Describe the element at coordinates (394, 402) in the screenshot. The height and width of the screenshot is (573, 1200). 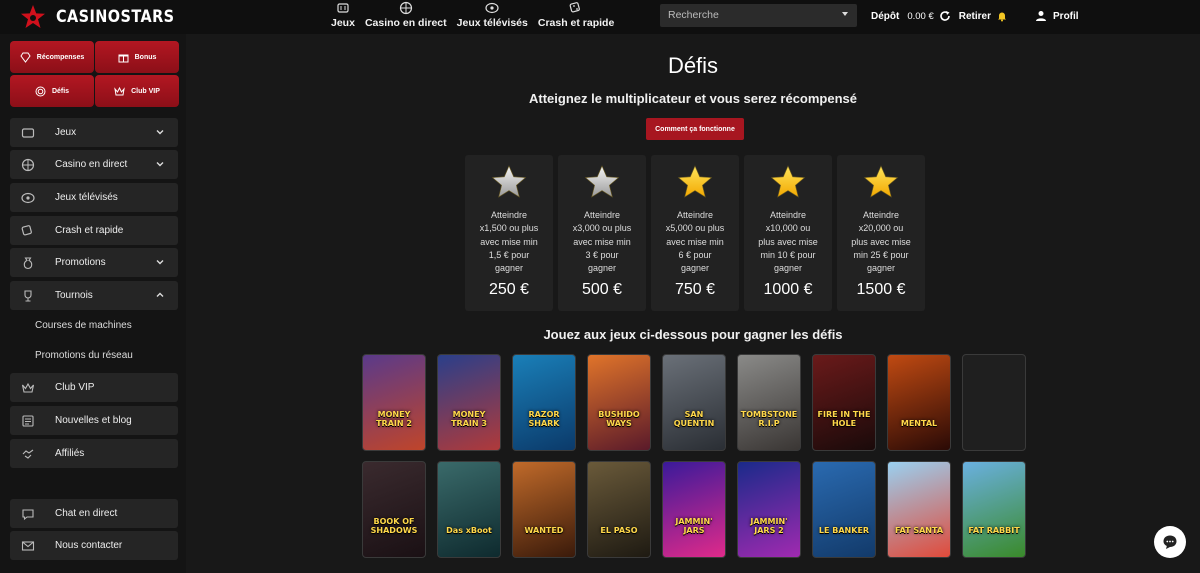
I see `game-tile: MONEY TRAIN 2` at that location.